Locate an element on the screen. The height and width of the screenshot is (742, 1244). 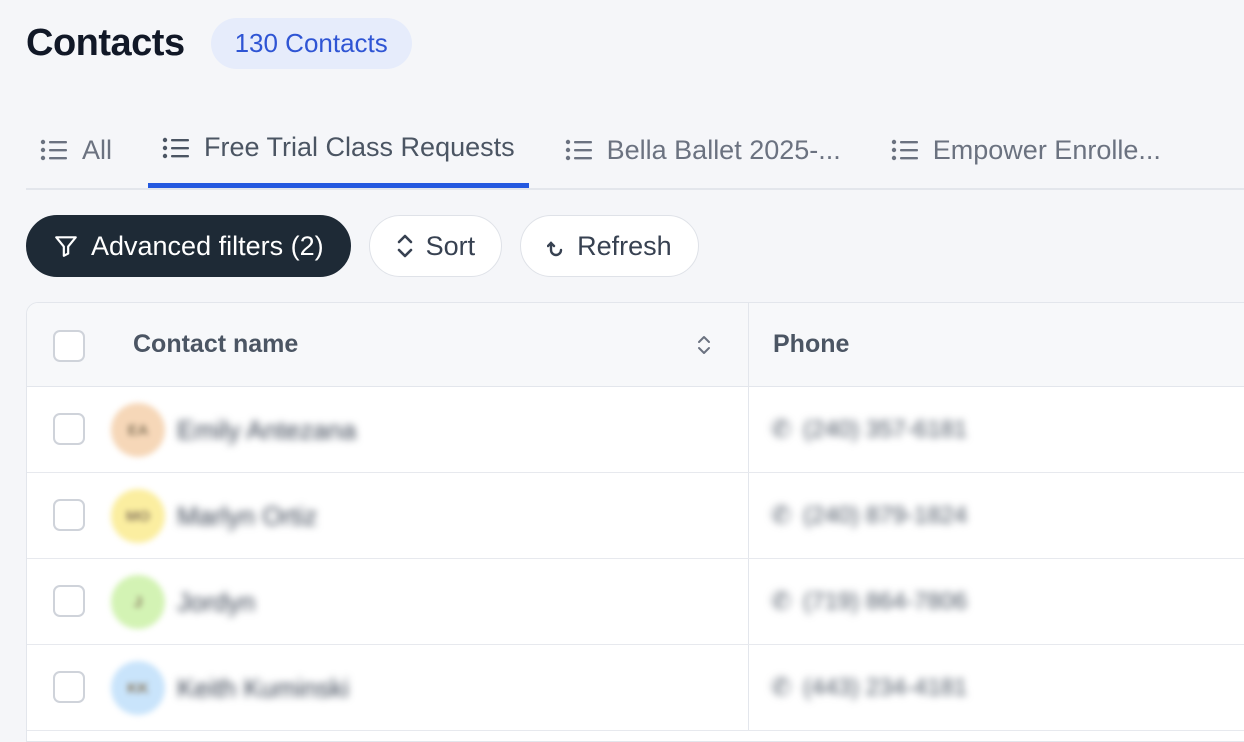
page-header: Contacts 130 Contacts is located at coordinates (219, 43).